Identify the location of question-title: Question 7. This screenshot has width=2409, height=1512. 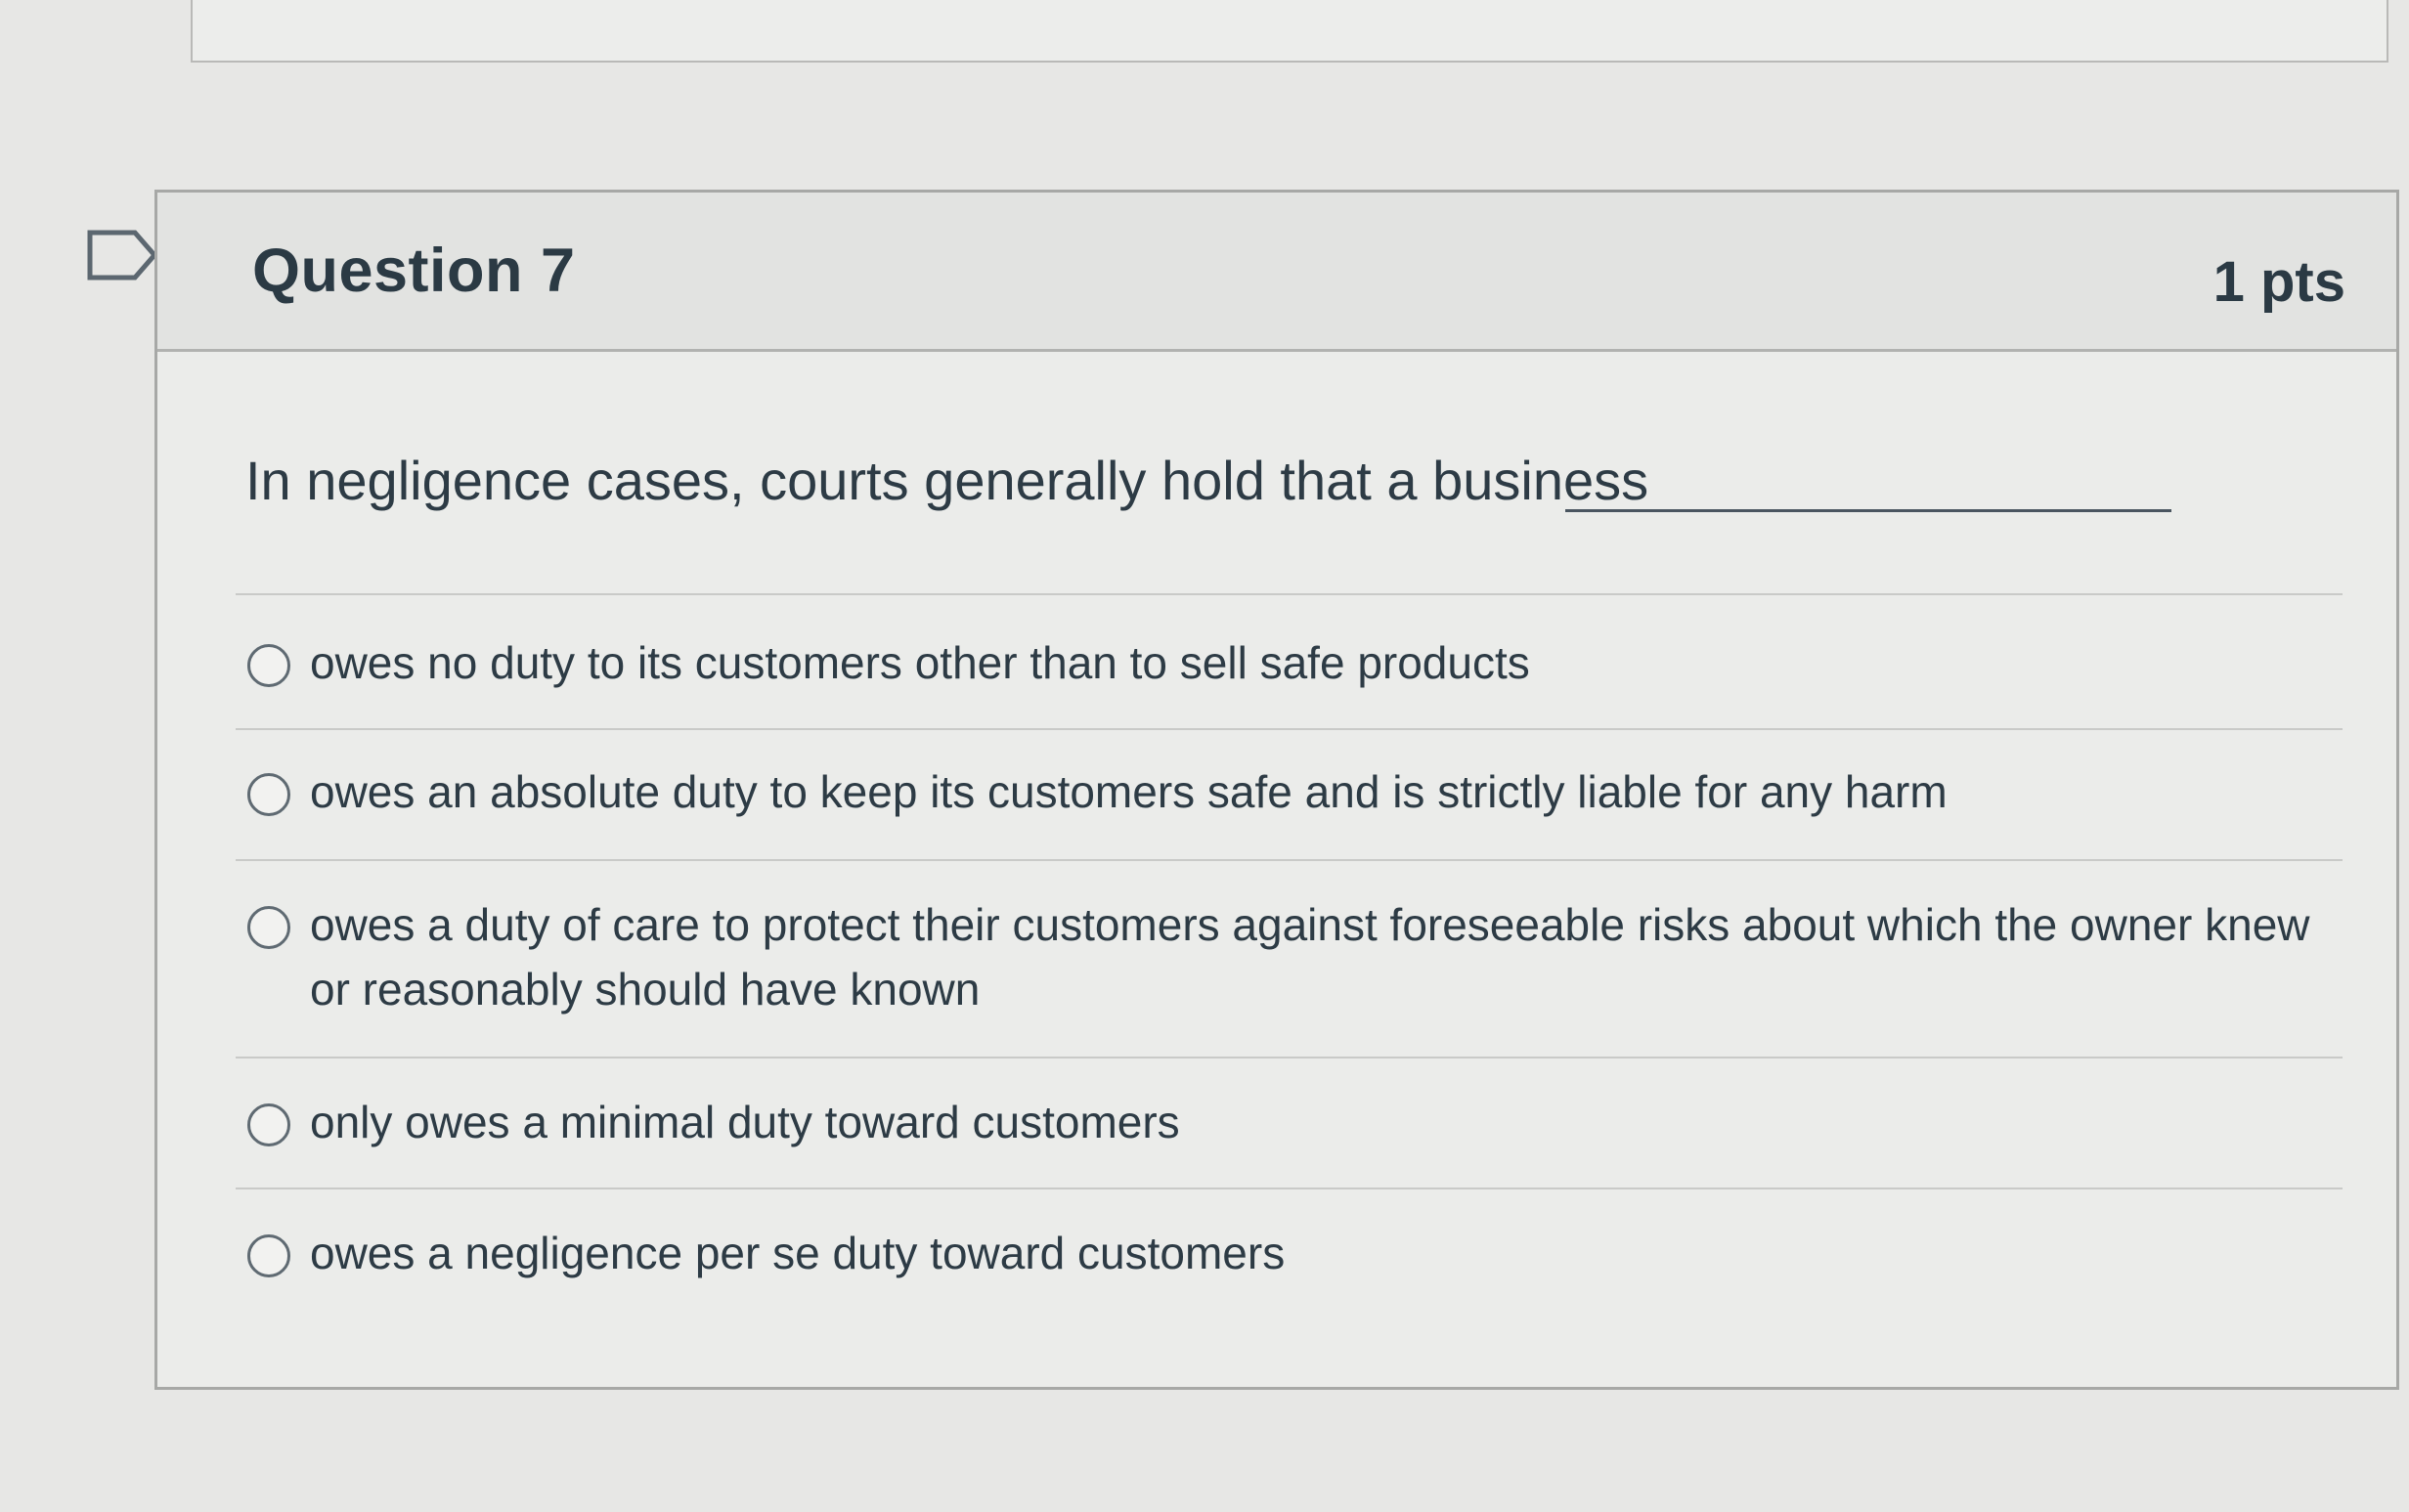
(414, 271).